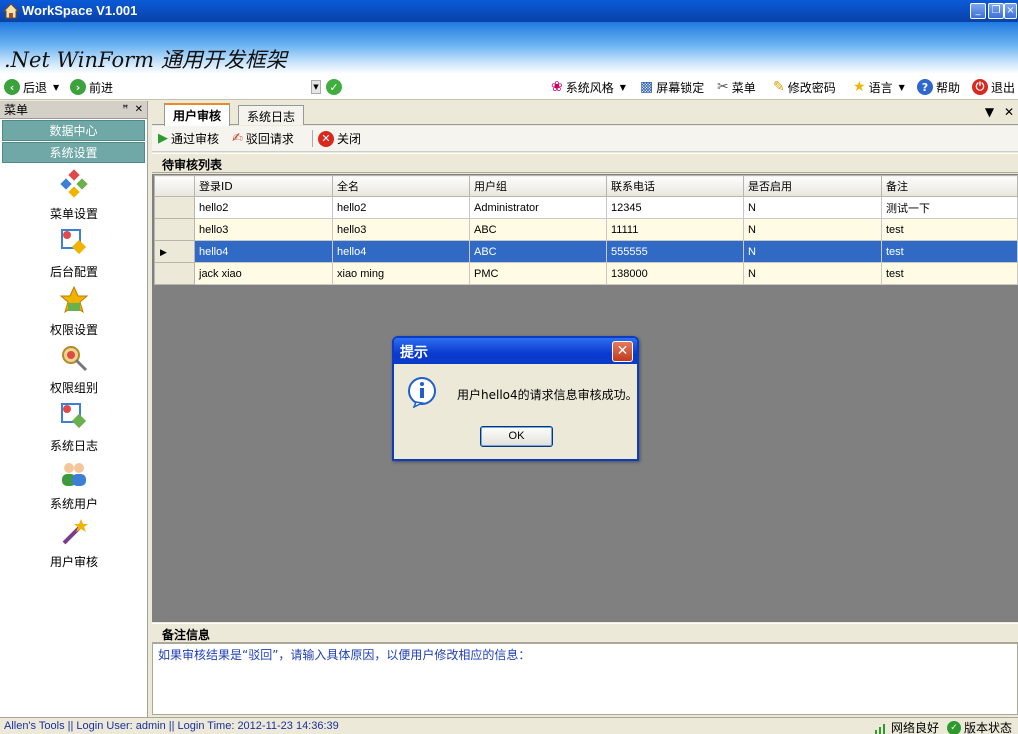 The image size is (1018, 734). Describe the element at coordinates (949, 186) in the screenshot. I see `column-header: 备注` at that location.